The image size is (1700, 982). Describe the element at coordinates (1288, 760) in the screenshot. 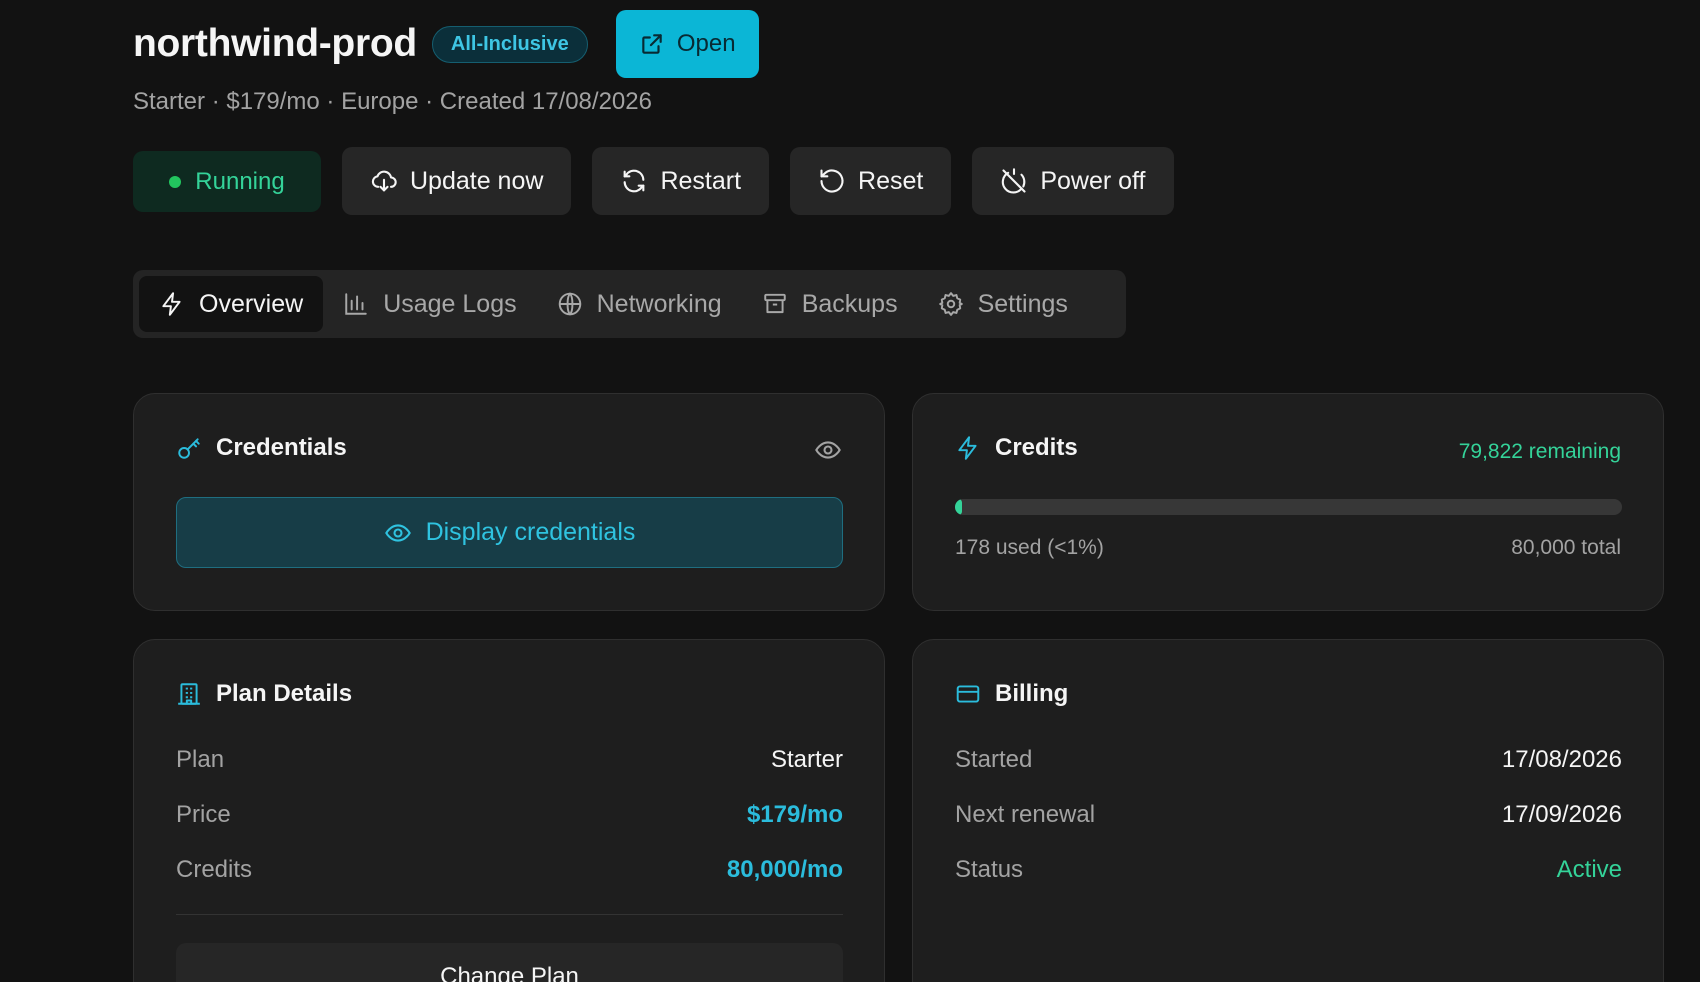

I see `billing-row-started: Started 17/08/2026` at that location.